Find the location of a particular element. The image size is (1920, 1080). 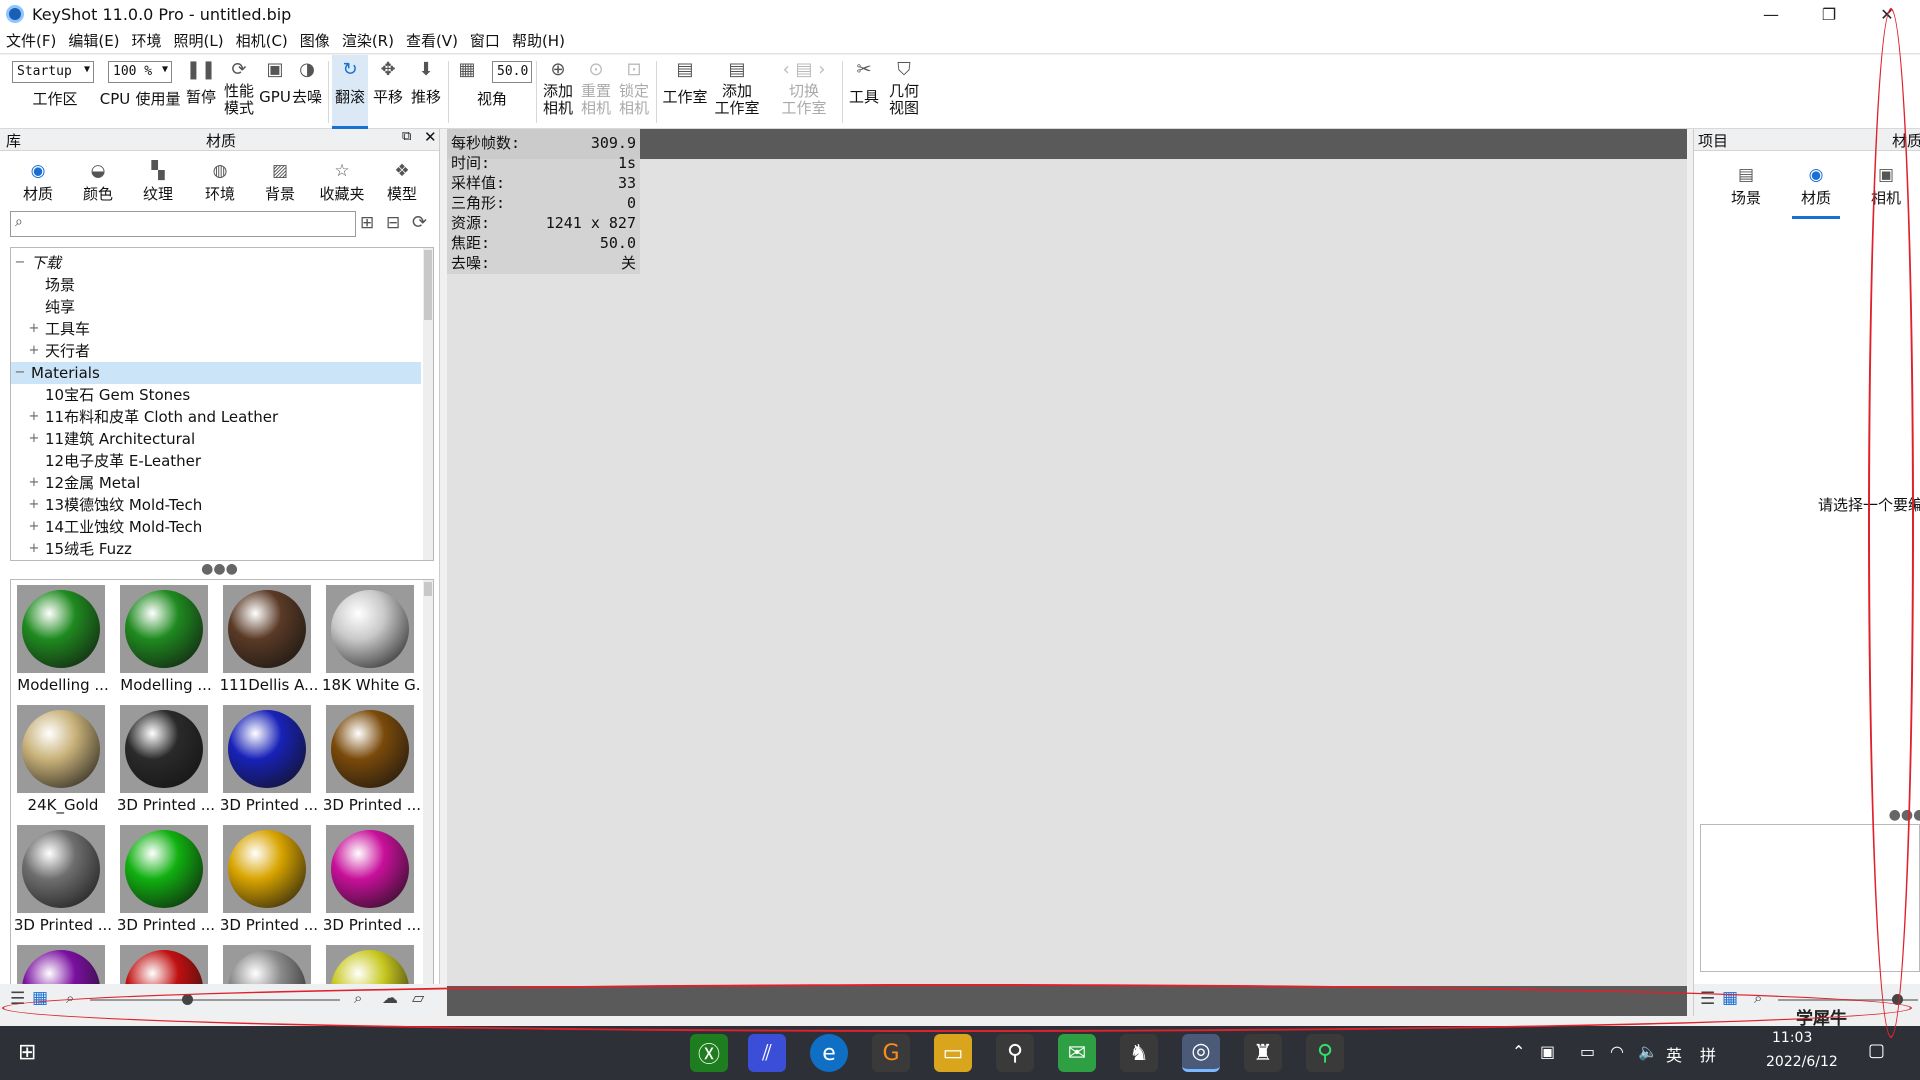

tree-row-fuzz: +15绒毛 Fuzz is located at coordinates (216, 549).